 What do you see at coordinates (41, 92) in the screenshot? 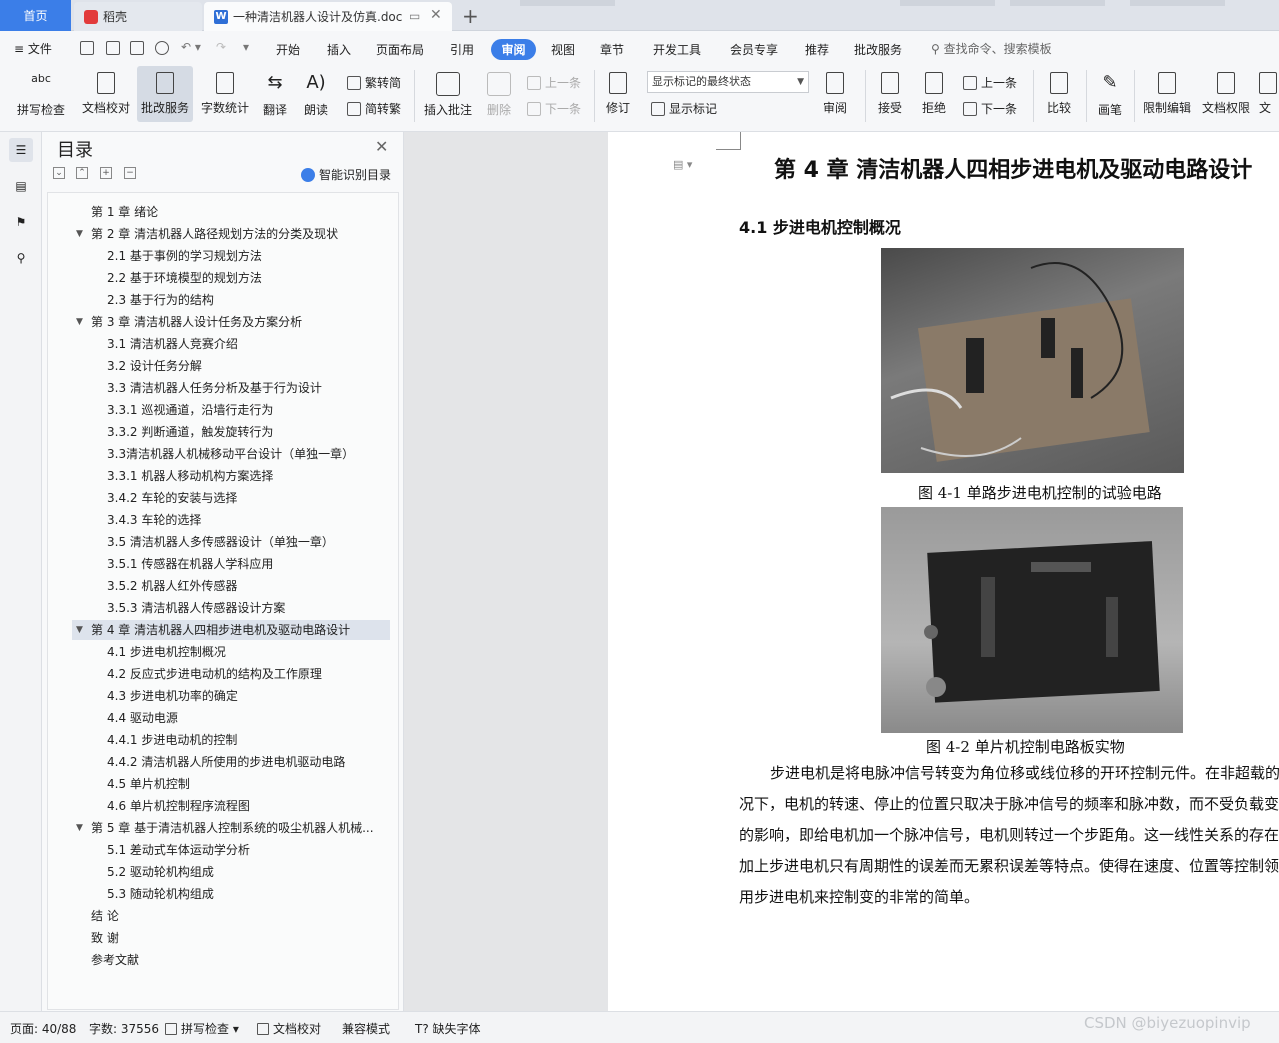
I see `spell-check-button: abc 拼写检查` at bounding box center [41, 92].